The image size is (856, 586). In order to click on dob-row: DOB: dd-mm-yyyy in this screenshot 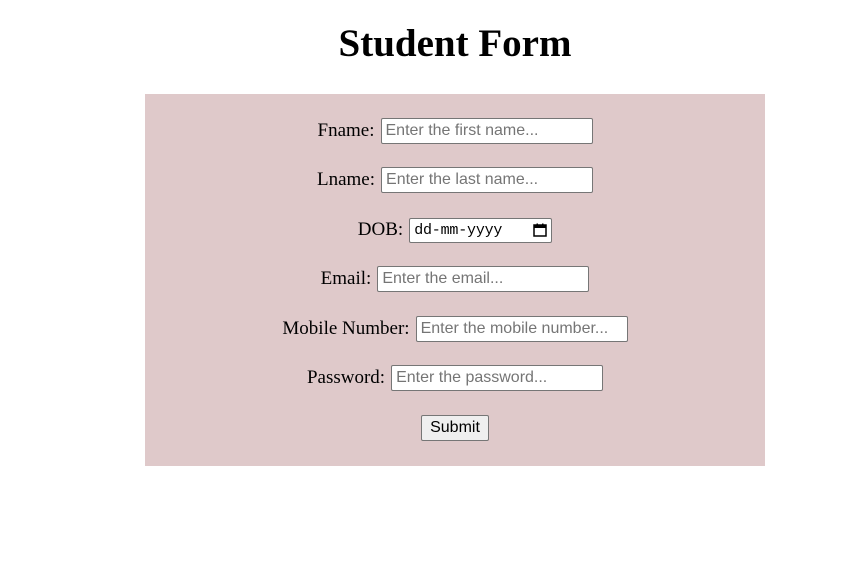, I will do `click(455, 230)`.